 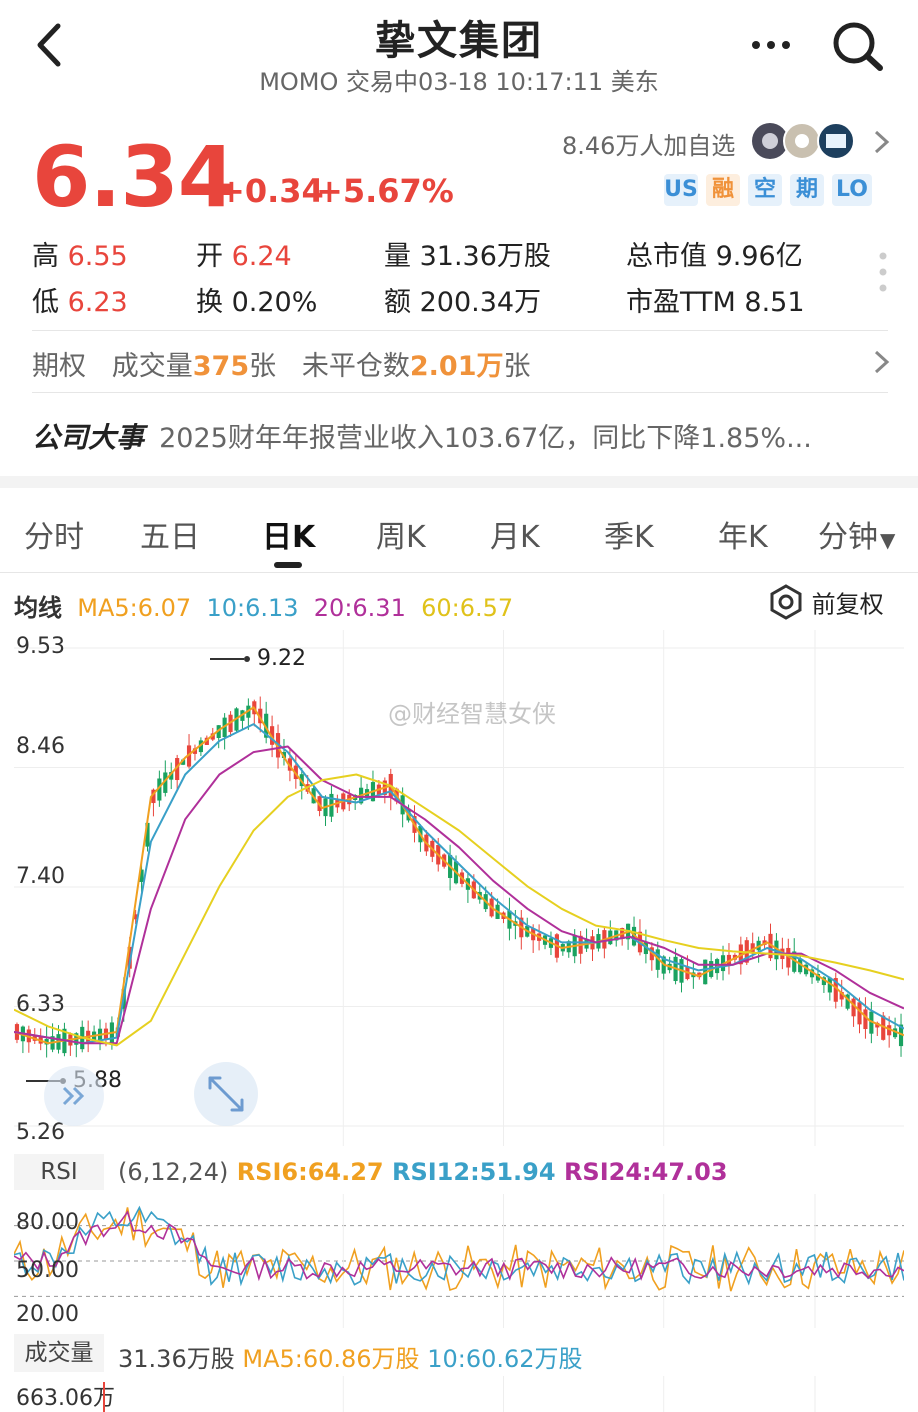 What do you see at coordinates (271, 191) in the screenshot?
I see `price-change: +0.34` at bounding box center [271, 191].